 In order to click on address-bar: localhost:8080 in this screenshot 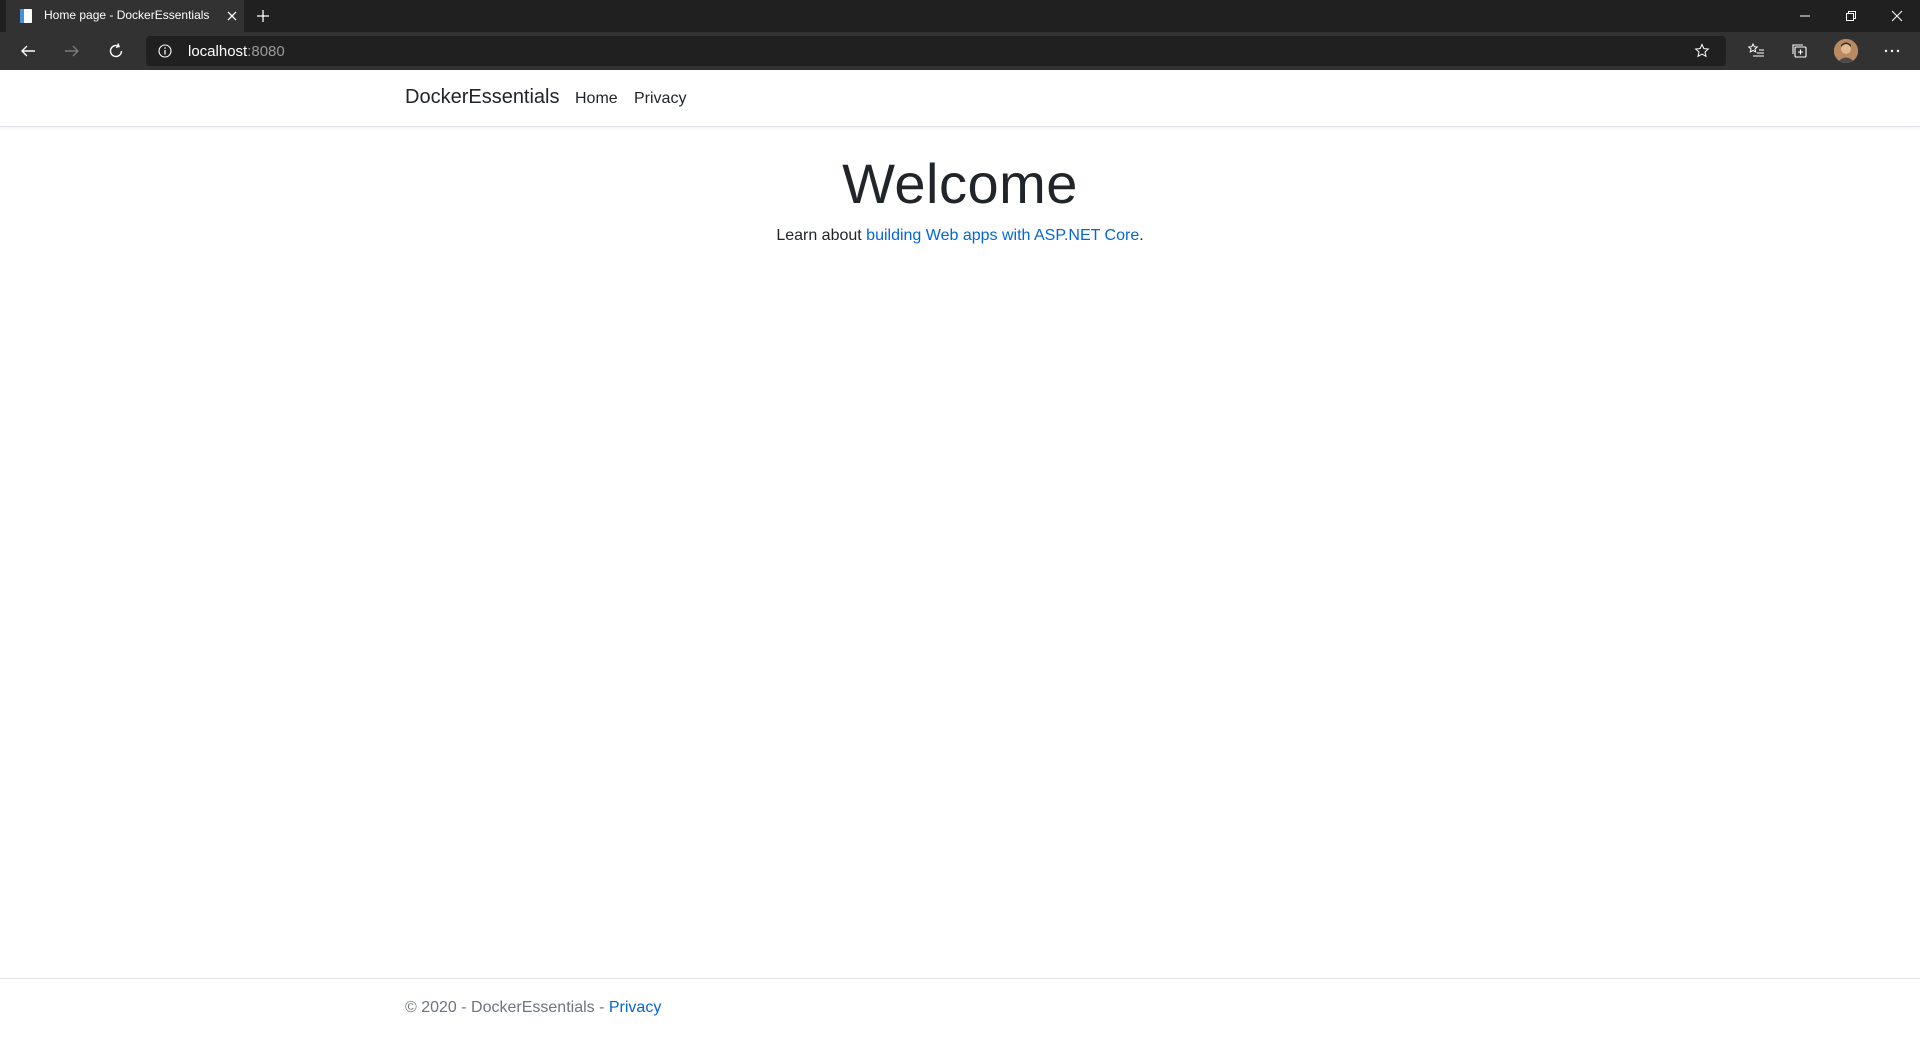, I will do `click(936, 51)`.